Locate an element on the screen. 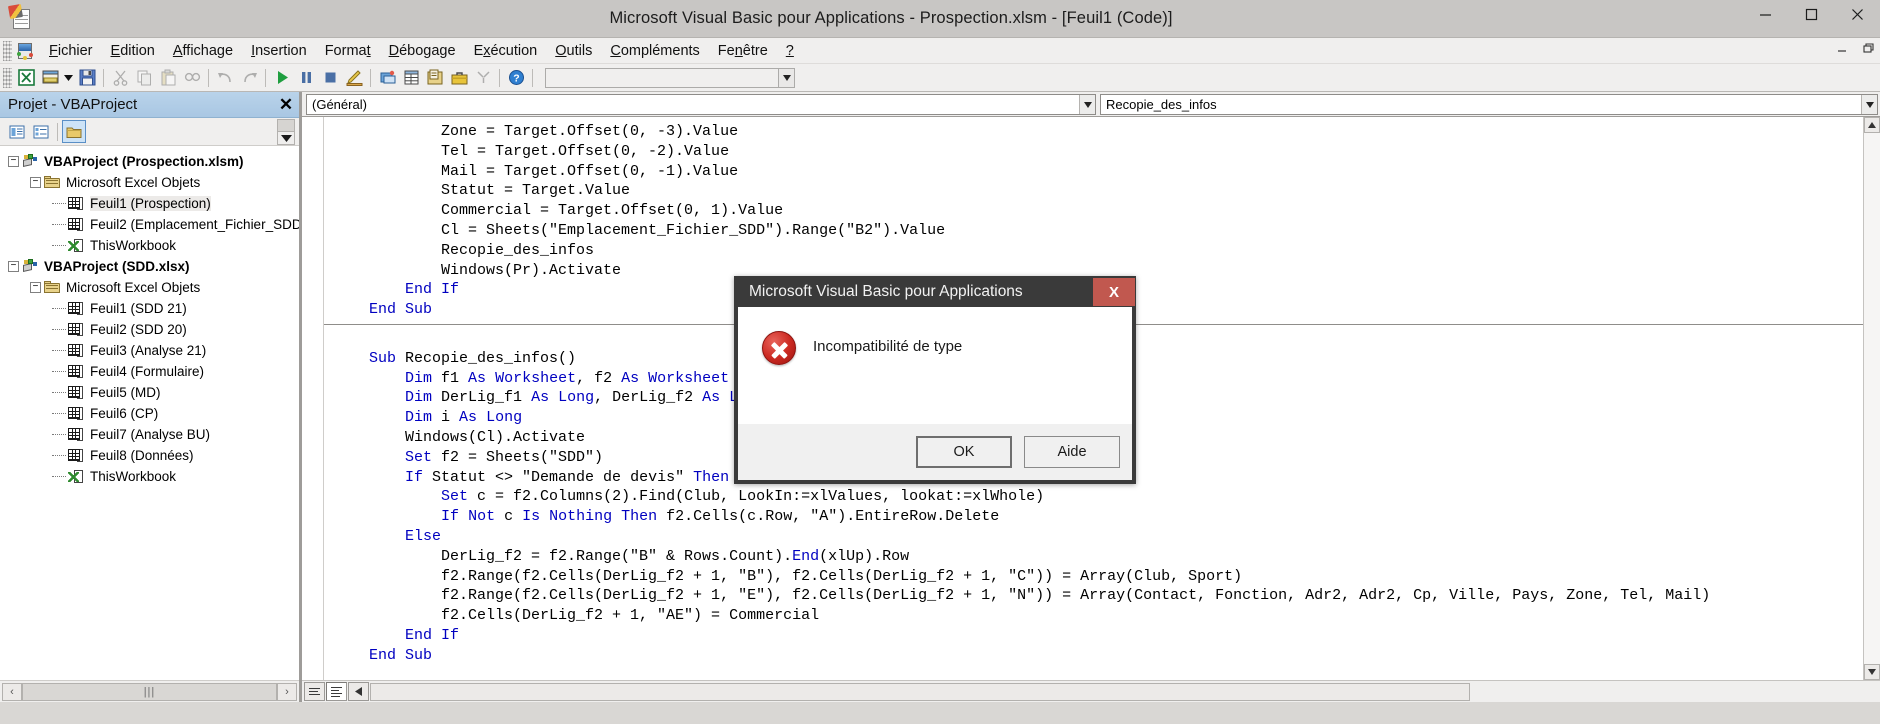 Image resolution: width=1880 pixels, height=724 pixels. view-excel-icon is located at coordinates (26, 78).